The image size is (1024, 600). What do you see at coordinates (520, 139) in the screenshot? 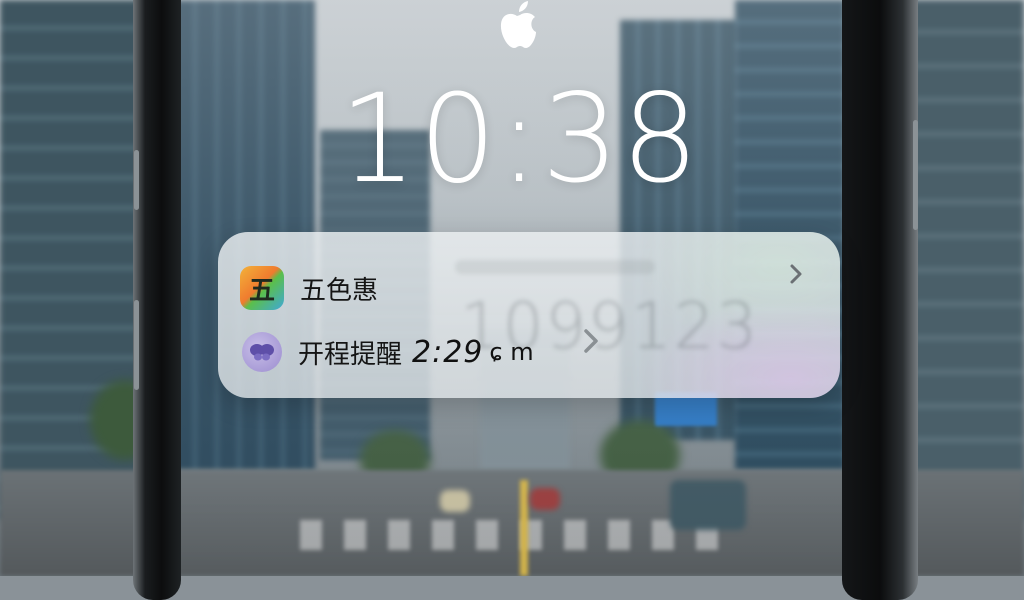
I see `lock-screen-clock: 10:38` at bounding box center [520, 139].